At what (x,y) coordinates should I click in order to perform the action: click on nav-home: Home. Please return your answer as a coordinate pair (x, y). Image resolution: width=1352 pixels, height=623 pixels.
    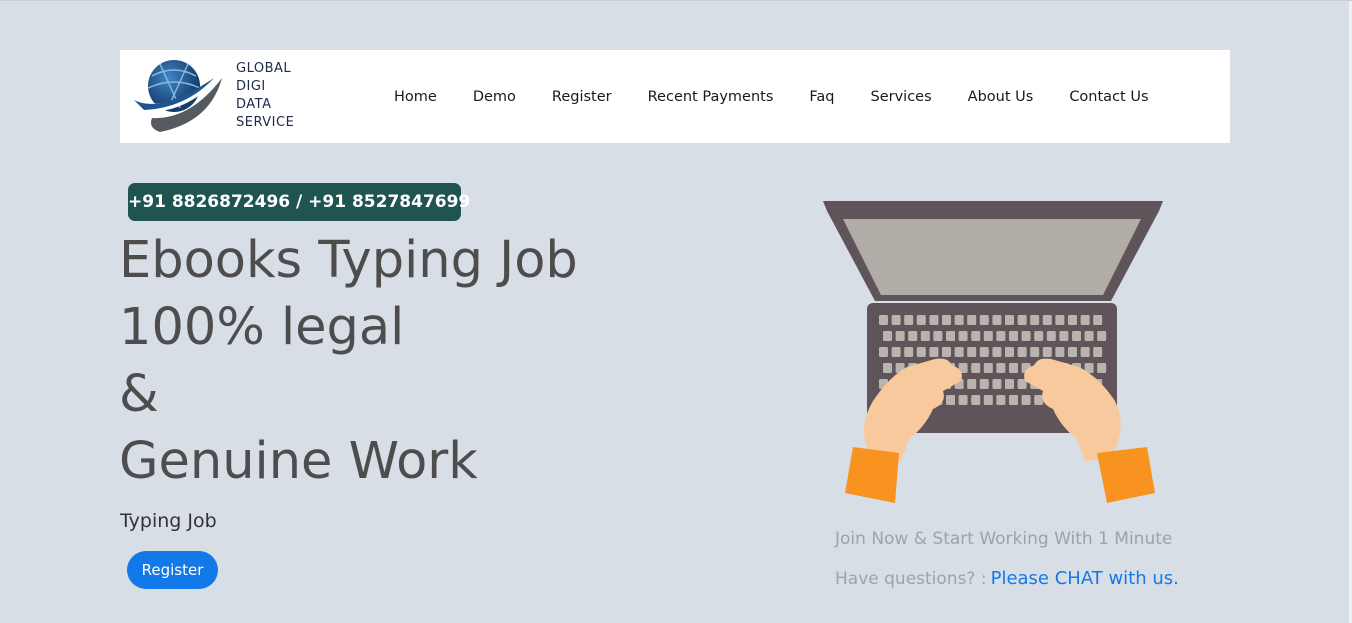
    Looking at the image, I should click on (415, 97).